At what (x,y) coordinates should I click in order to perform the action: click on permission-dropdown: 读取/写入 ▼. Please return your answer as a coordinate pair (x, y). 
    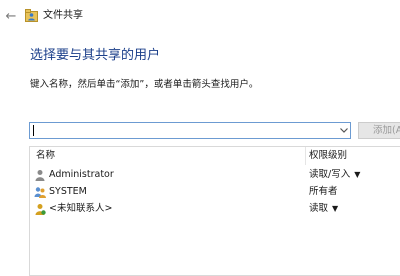
    Looking at the image, I should click on (334, 175).